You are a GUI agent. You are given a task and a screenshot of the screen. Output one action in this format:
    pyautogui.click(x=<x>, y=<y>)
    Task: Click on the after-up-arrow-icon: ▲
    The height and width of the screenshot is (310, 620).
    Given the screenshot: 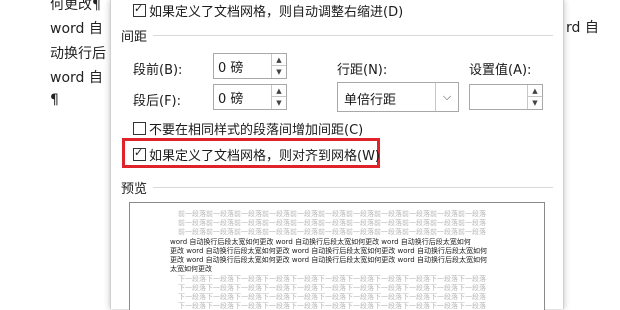 What is the action you would take?
    pyautogui.click(x=279, y=91)
    